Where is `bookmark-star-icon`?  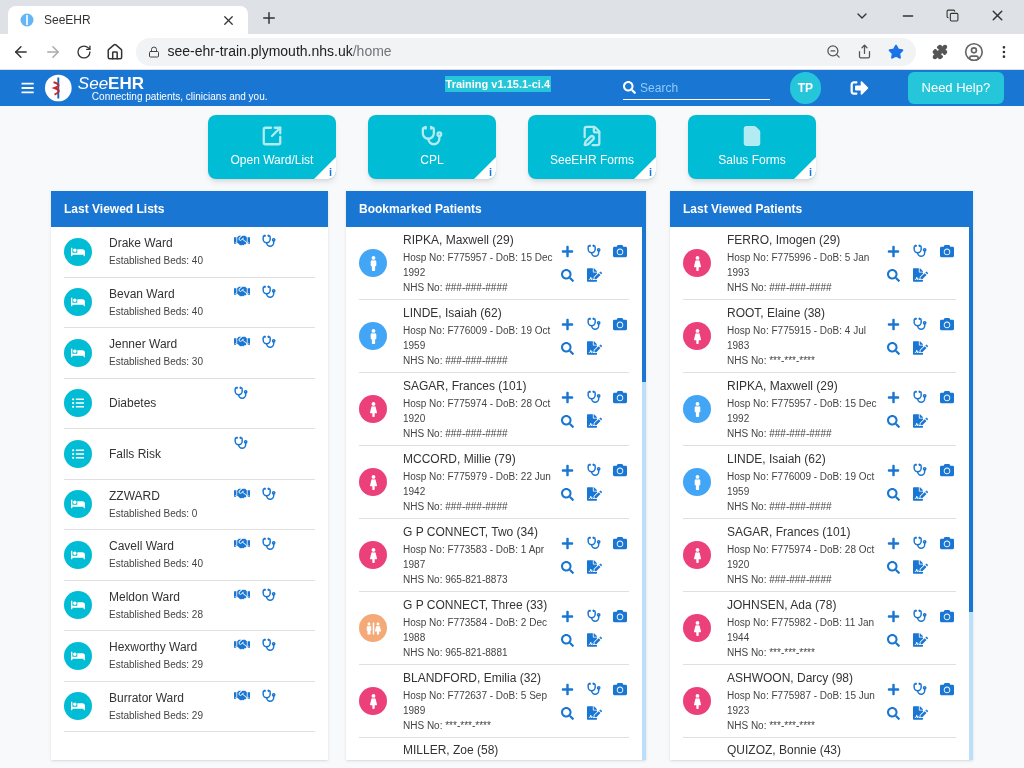
bookmark-star-icon is located at coordinates (896, 51).